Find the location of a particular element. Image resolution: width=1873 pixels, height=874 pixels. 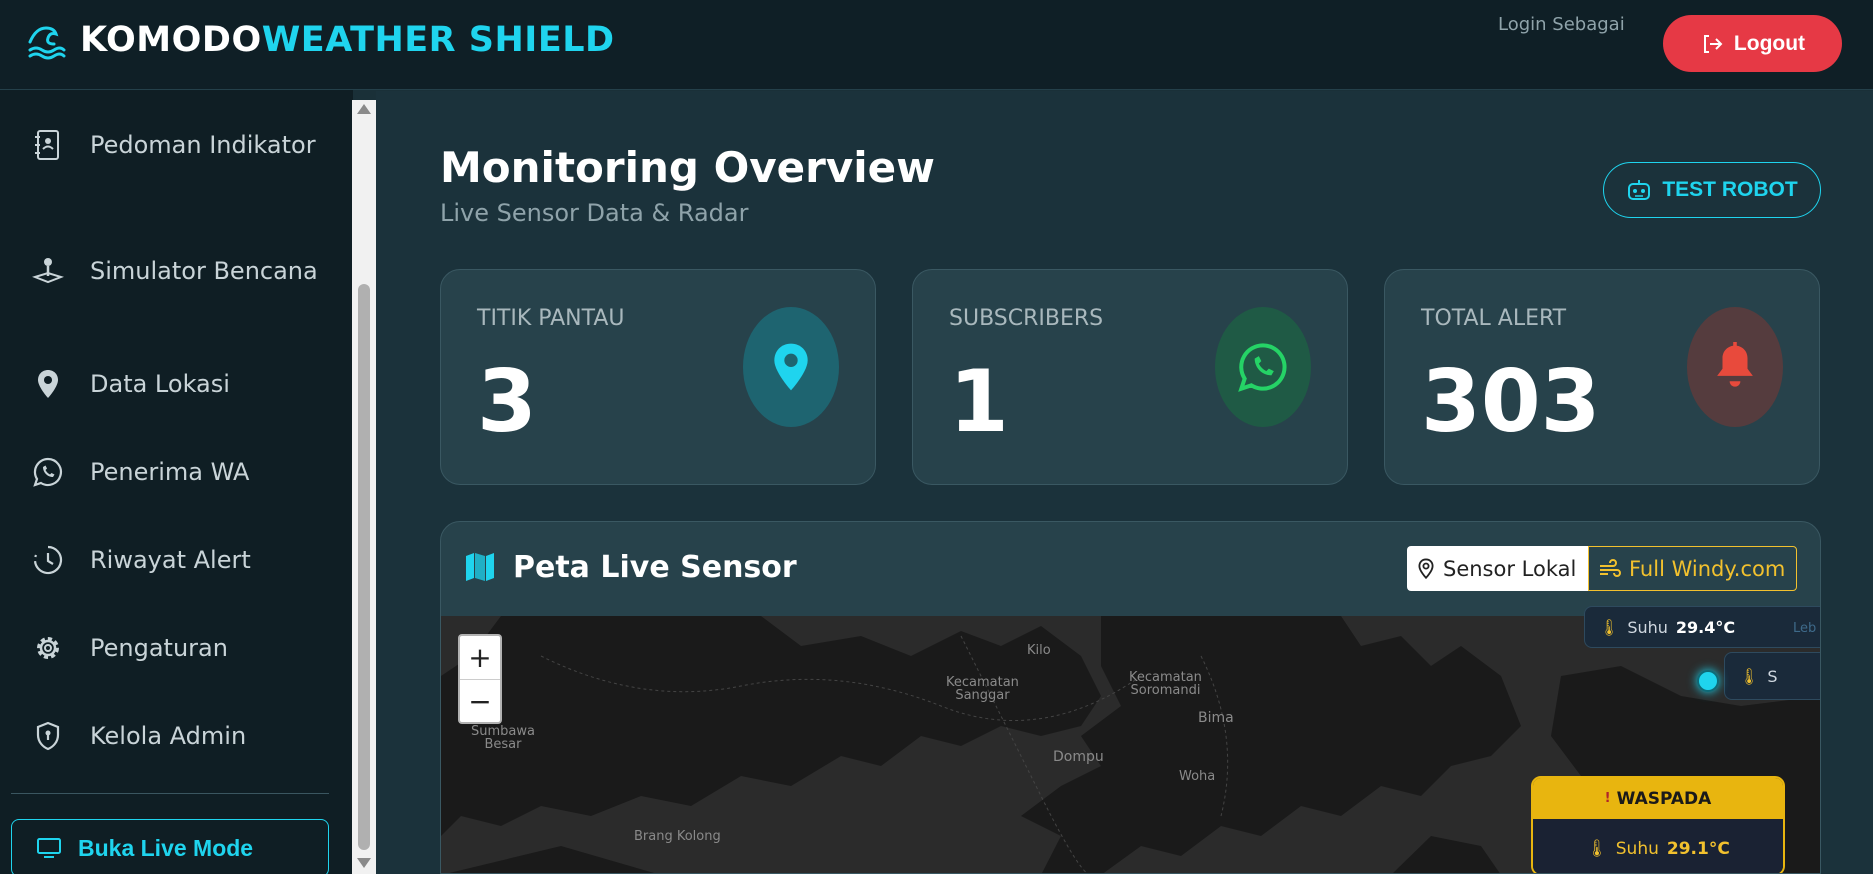

full-windy-label: Full Windy.com is located at coordinates (1707, 568).